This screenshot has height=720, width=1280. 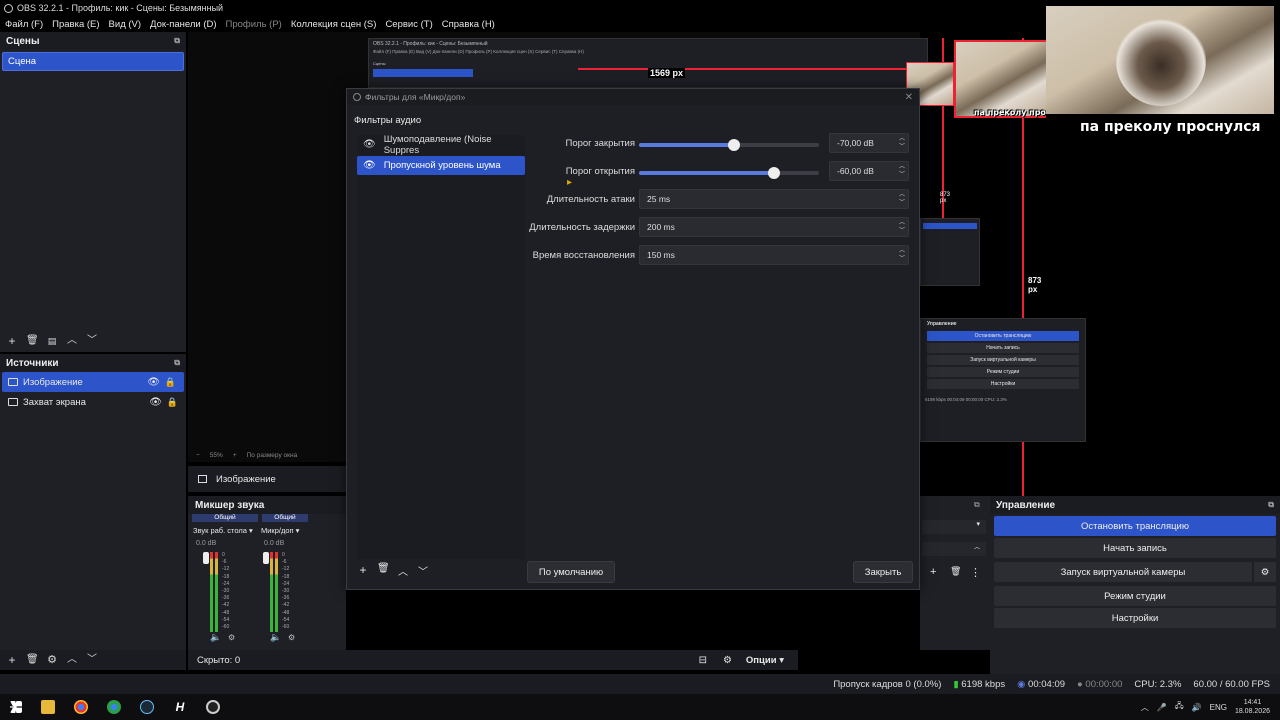 What do you see at coordinates (52, 341) in the screenshot?
I see `filter-icon: ▤` at bounding box center [52, 341].